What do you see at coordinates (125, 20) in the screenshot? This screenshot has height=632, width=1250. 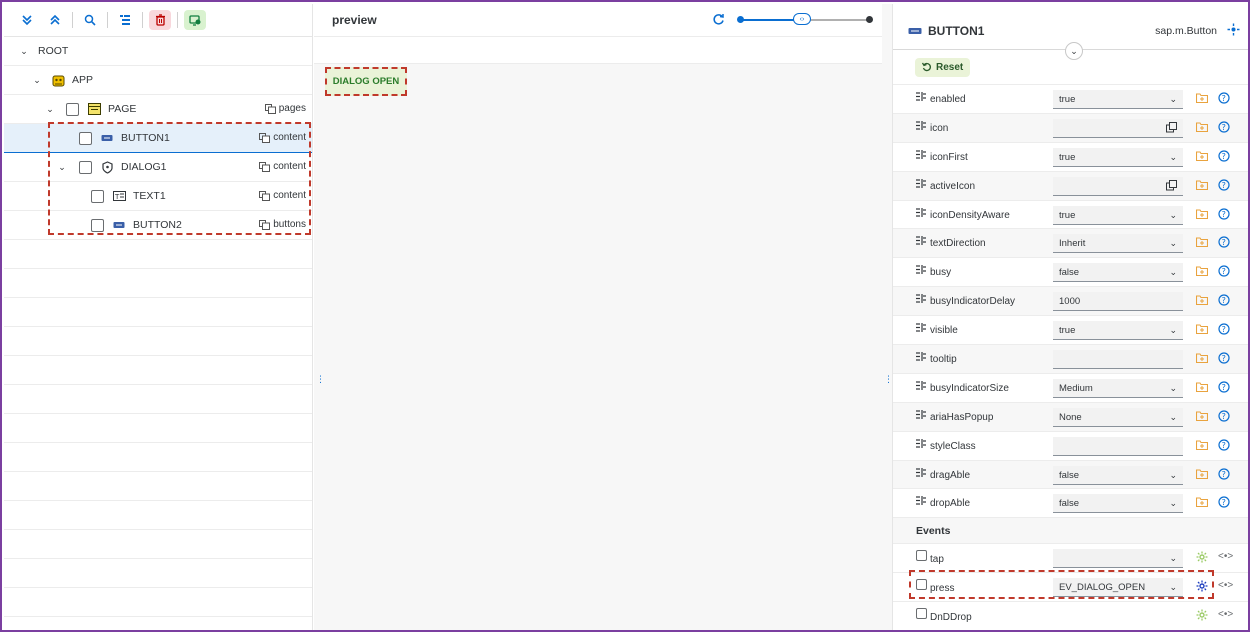 I see `outline-icon` at bounding box center [125, 20].